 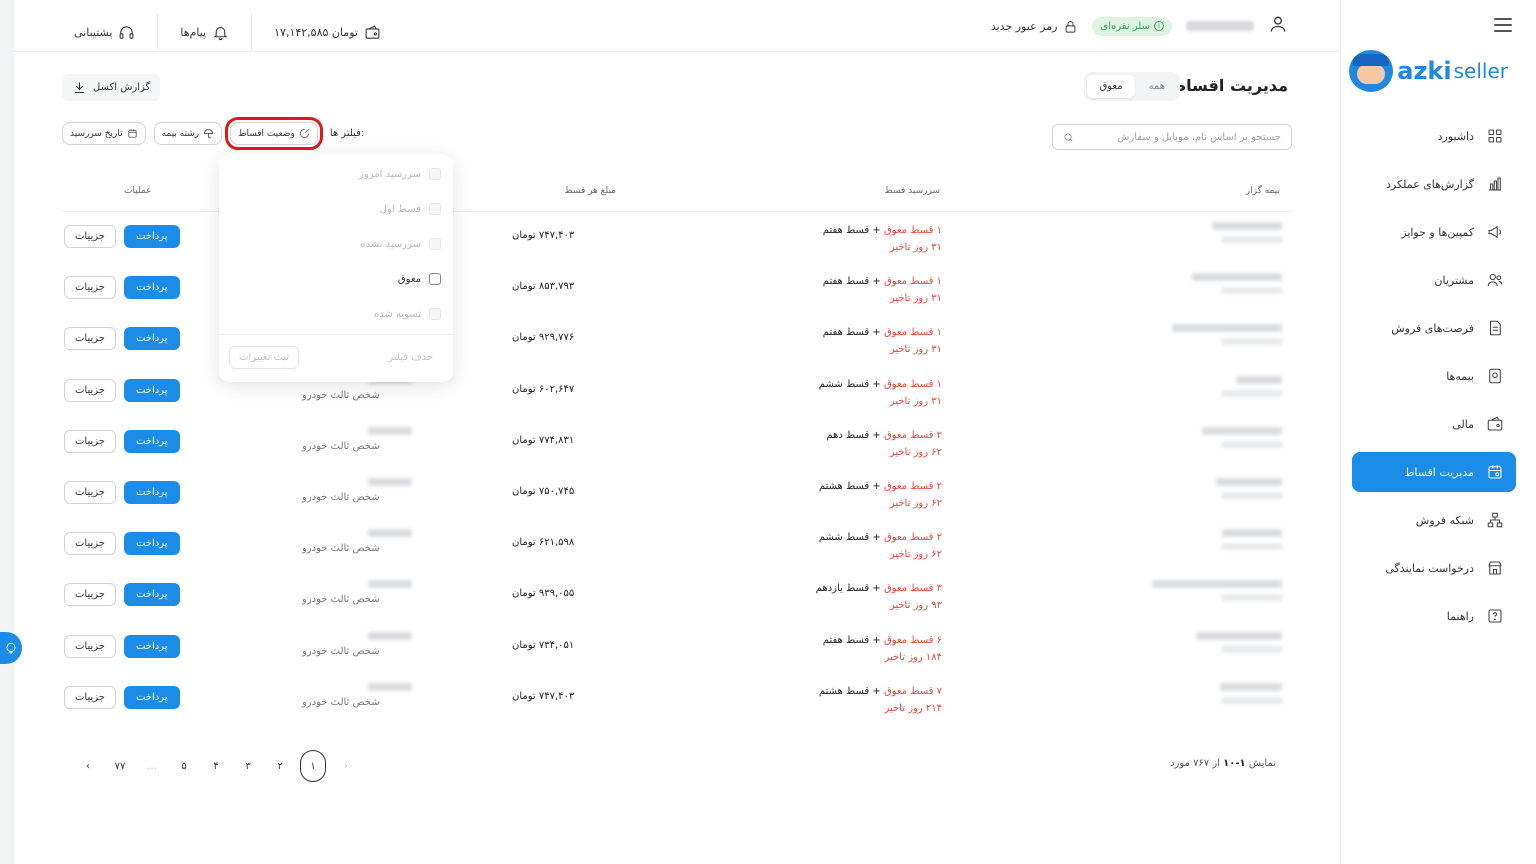 I want to click on due-cell: ۳ قسط معوق + قسط یازدهم ۹۳ روز تاخیر, so click(x=872, y=597).